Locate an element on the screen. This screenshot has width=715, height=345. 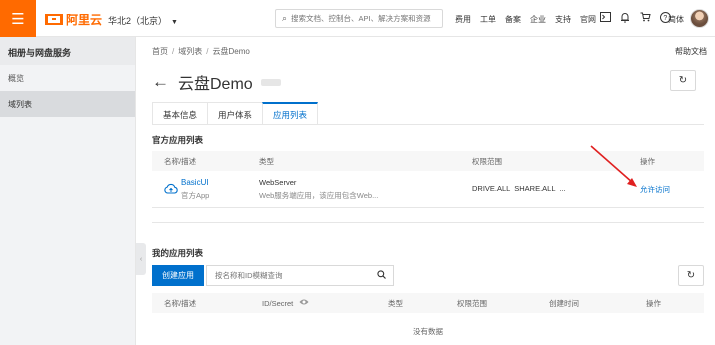
global-search-input is located at coordinates (361, 18).